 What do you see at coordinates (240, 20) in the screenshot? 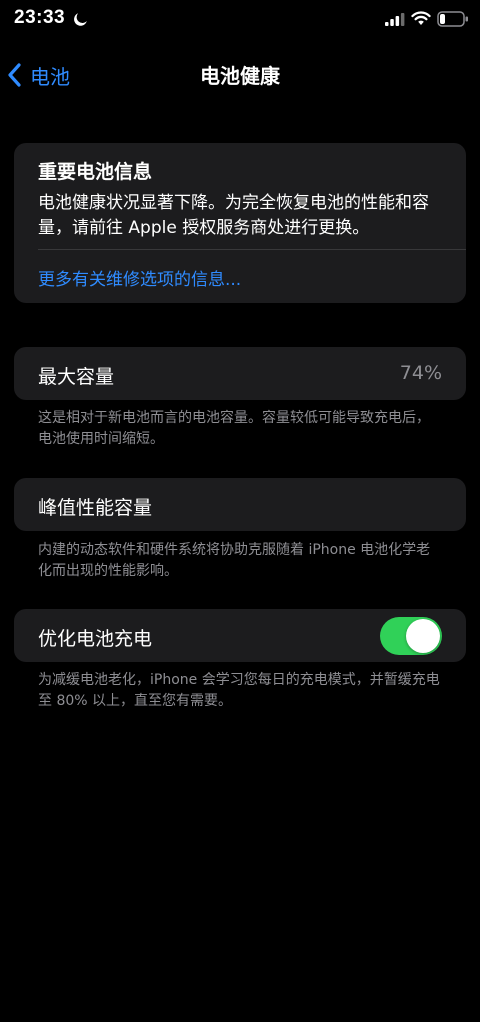
I see `status-bar: 23:33` at bounding box center [240, 20].